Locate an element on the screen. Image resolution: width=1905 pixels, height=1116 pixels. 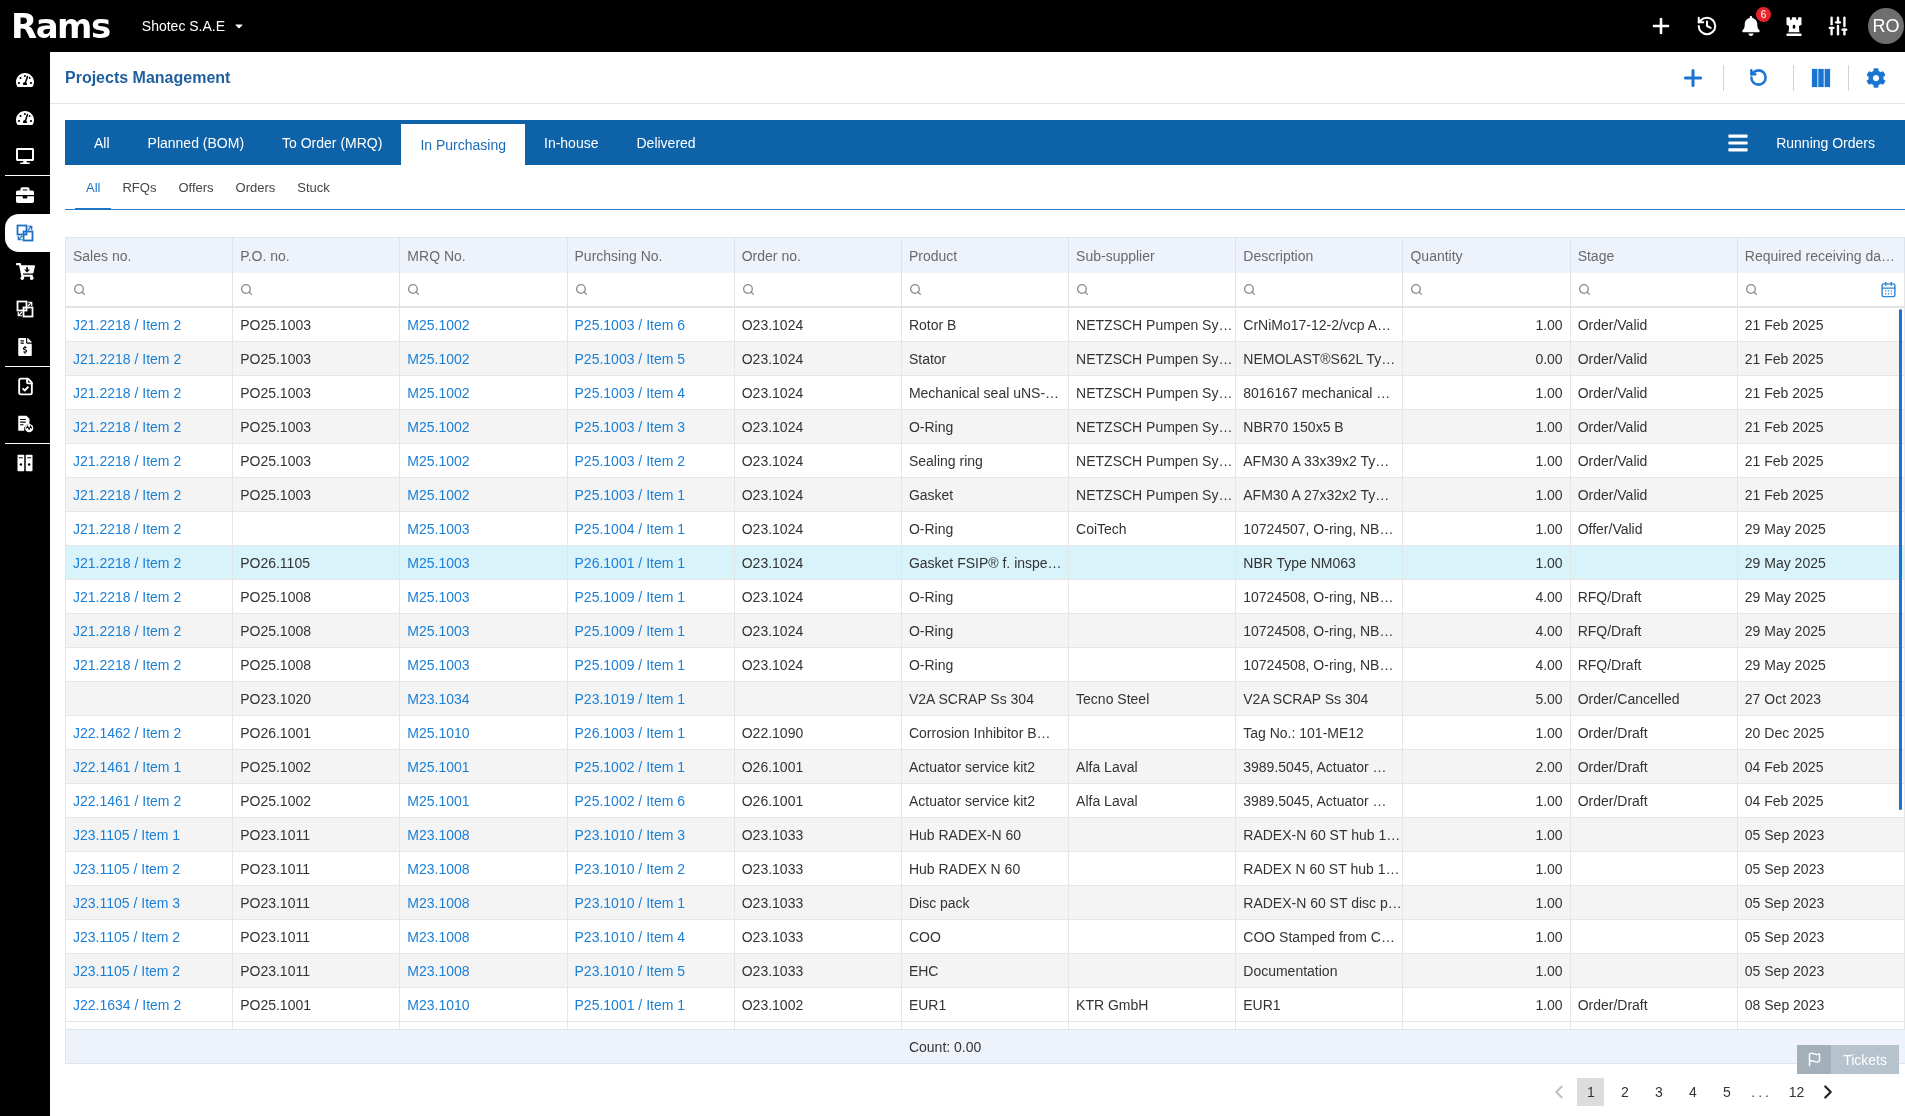
cell-link: M23.1034 is located at coordinates (438, 698).